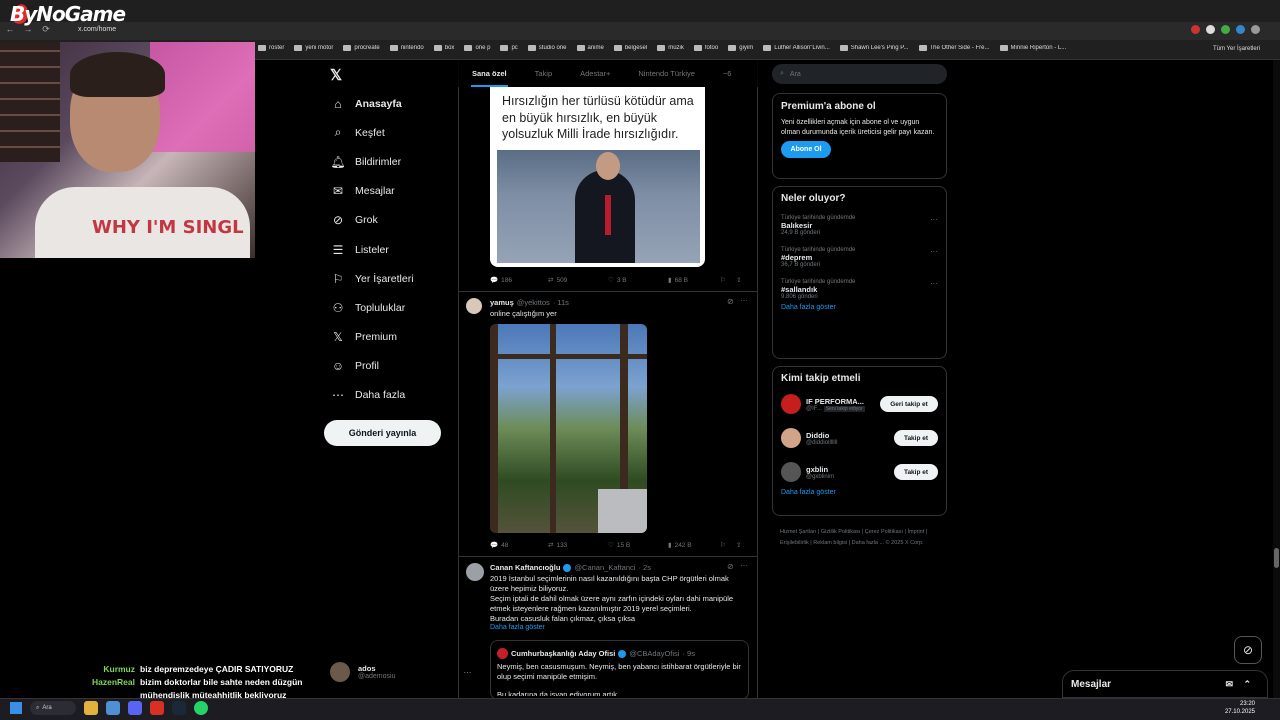  I want to click on search-input: ⌕ Ara, so click(859, 74).